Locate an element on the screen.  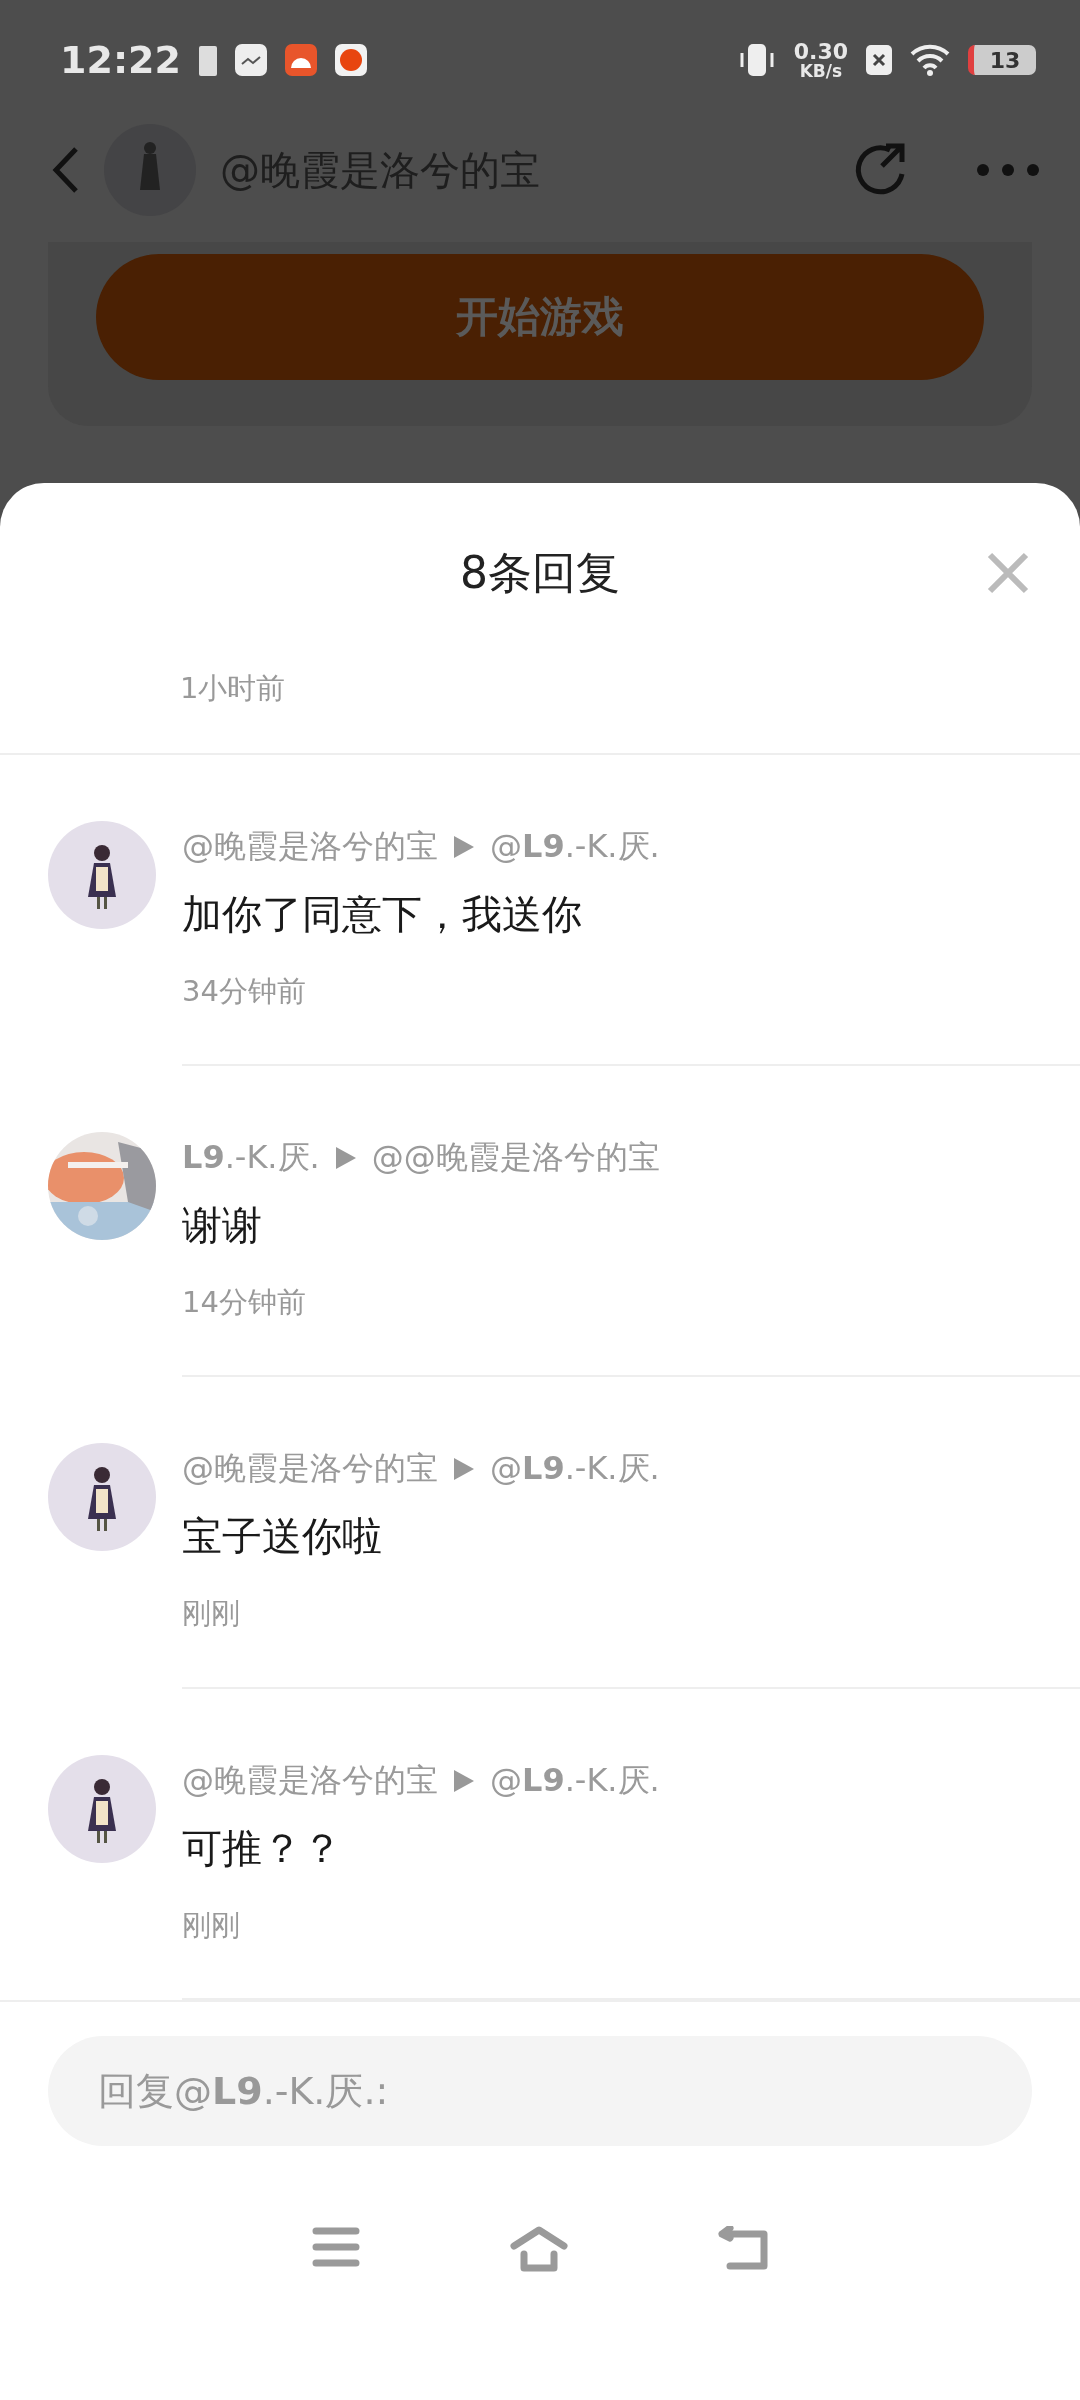
reply-text: 可推？？ is located at coordinates (262, 1848).